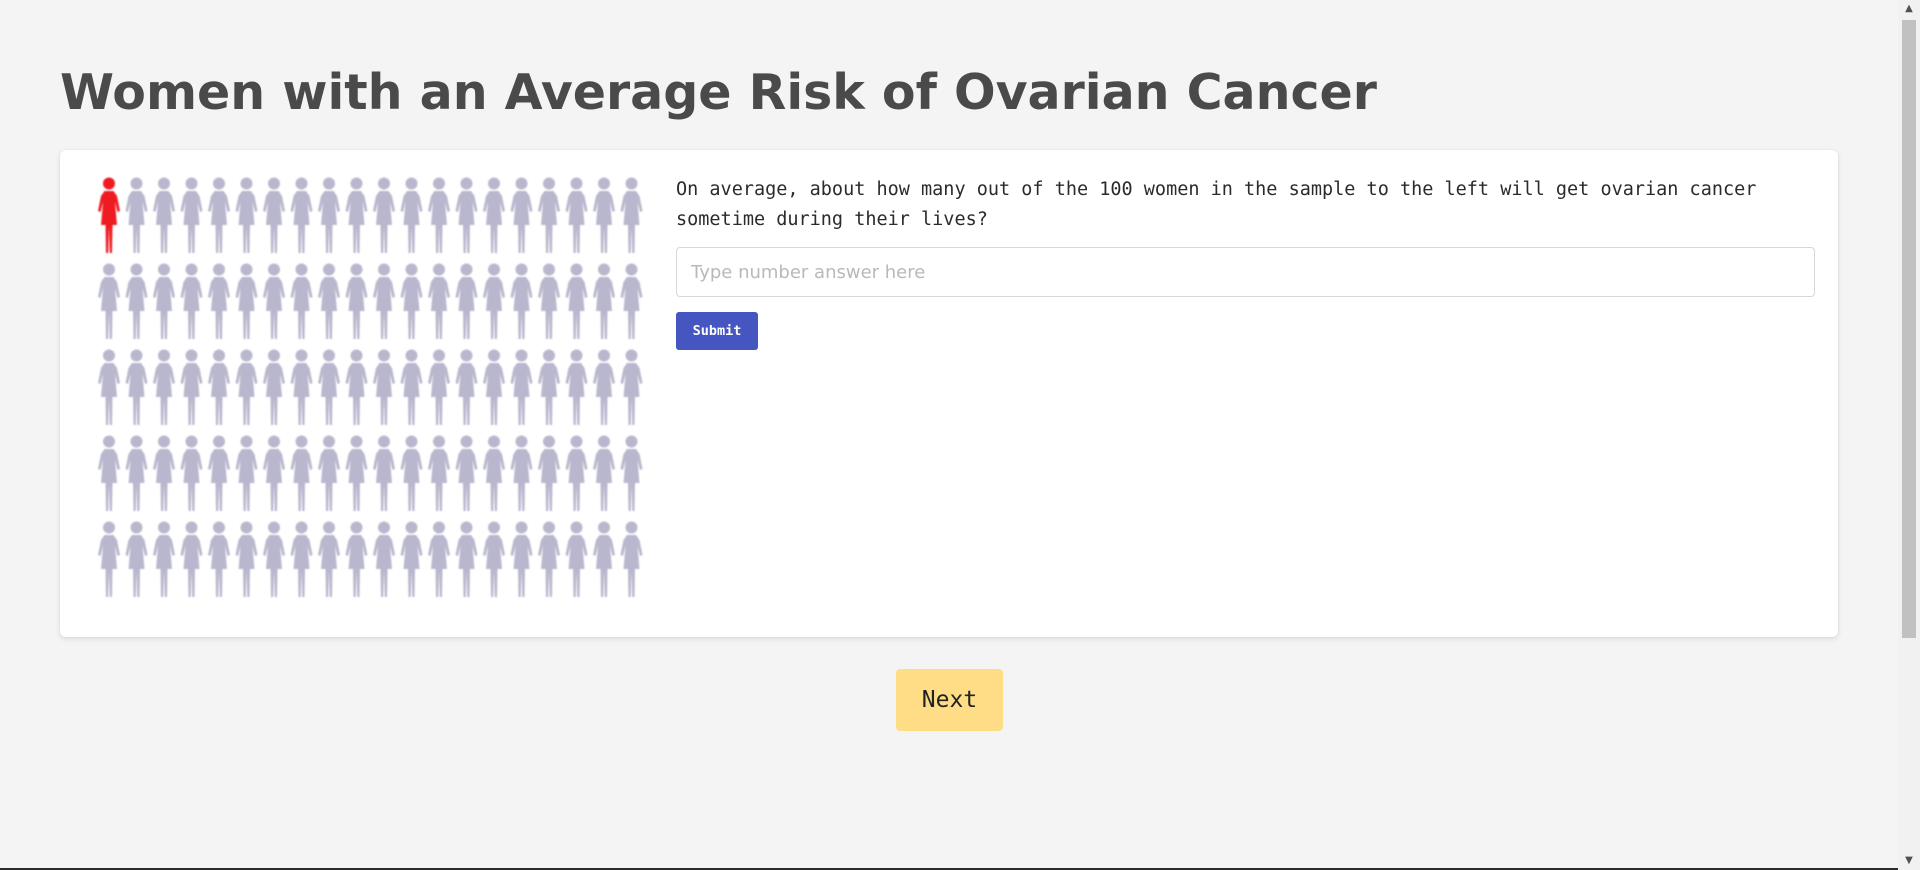 The width and height of the screenshot is (1920, 870). Describe the element at coordinates (717, 331) in the screenshot. I see `submit-button: Submit` at that location.